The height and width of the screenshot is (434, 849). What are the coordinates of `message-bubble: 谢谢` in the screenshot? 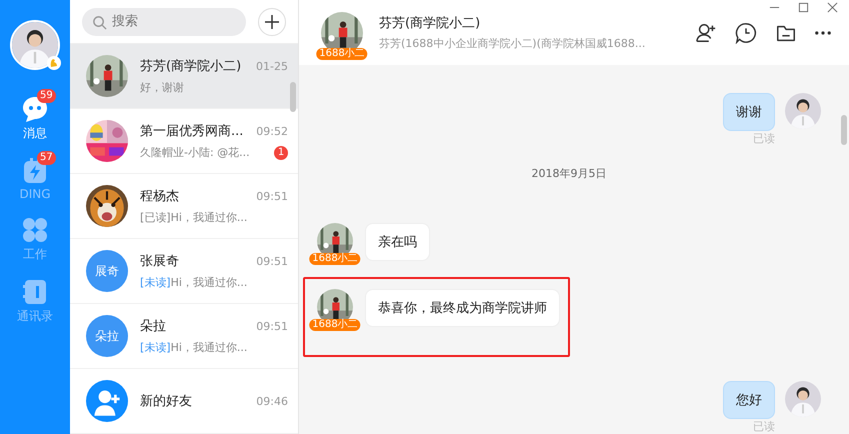 It's located at (749, 112).